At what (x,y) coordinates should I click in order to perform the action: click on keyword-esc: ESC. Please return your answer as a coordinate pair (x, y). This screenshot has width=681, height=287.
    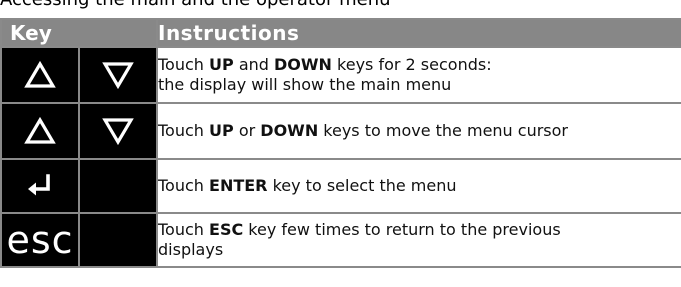
    Looking at the image, I should click on (226, 229).